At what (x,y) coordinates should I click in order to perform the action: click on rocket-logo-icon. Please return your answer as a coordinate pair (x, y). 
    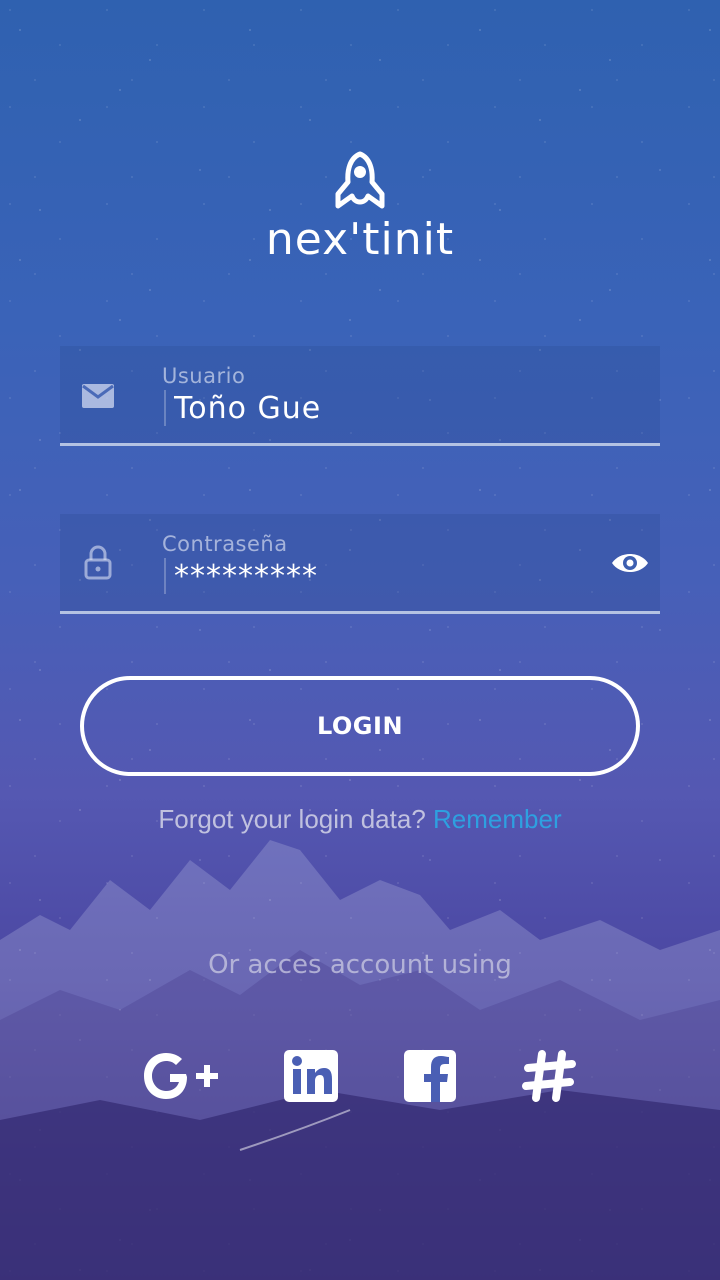
    Looking at the image, I should click on (360, 180).